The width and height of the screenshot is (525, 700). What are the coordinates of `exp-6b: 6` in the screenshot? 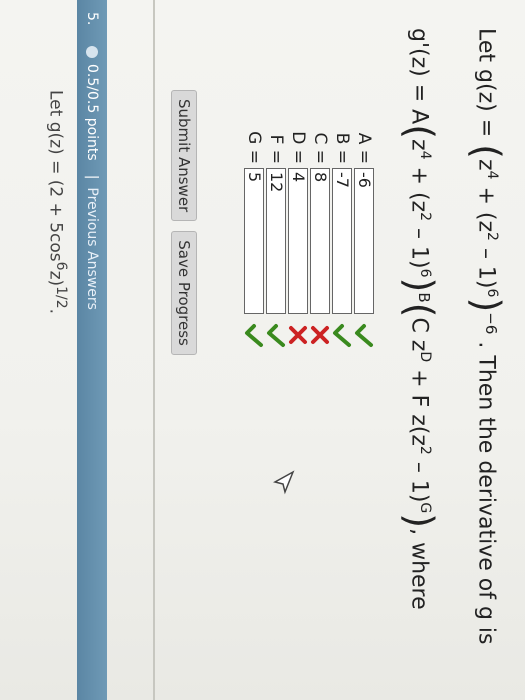 It's located at (425, 273).